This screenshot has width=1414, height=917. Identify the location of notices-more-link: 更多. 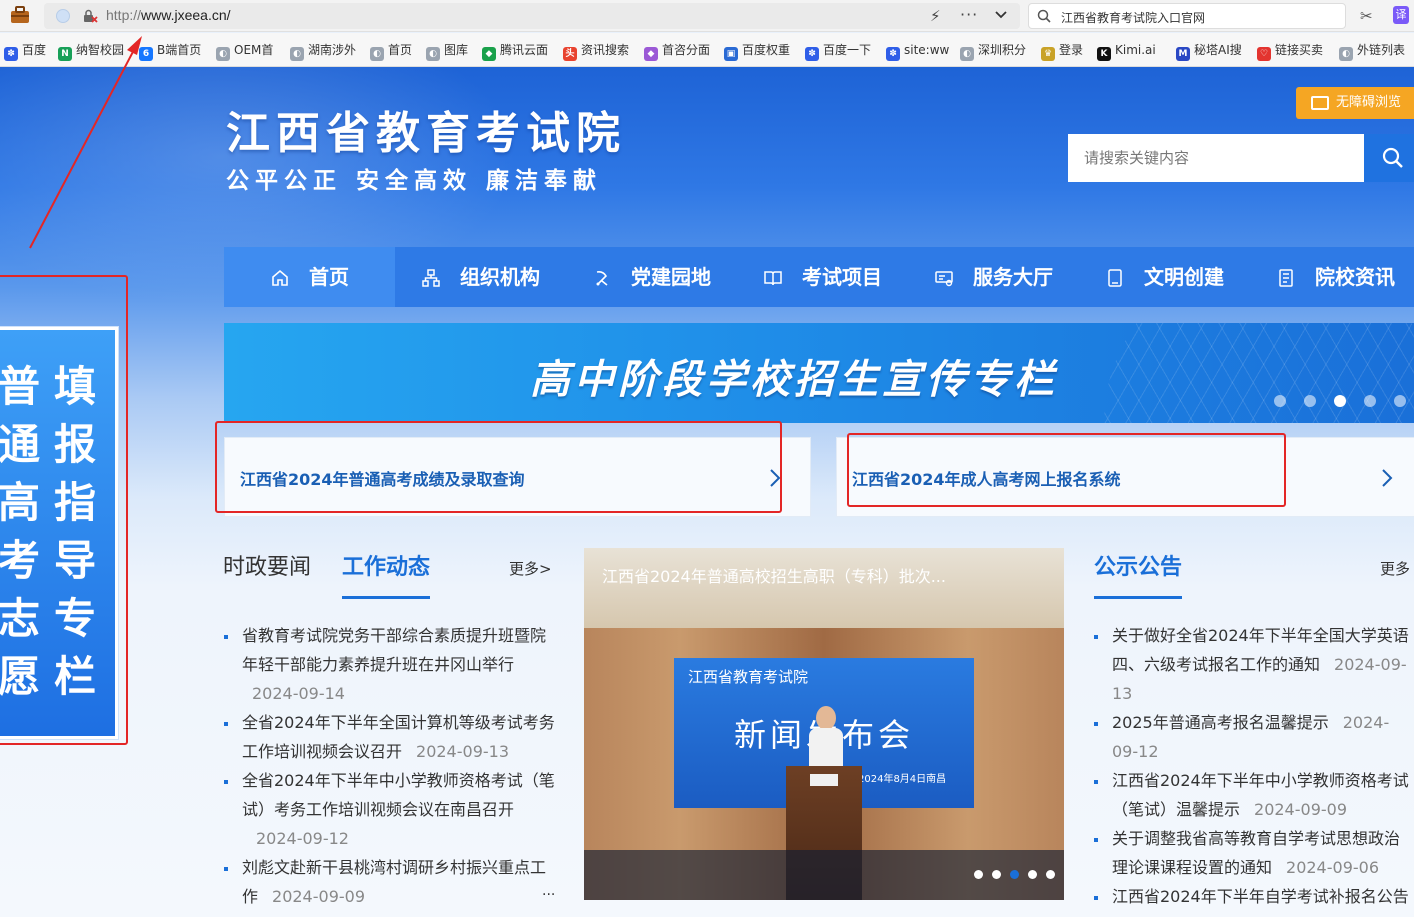
(1395, 568).